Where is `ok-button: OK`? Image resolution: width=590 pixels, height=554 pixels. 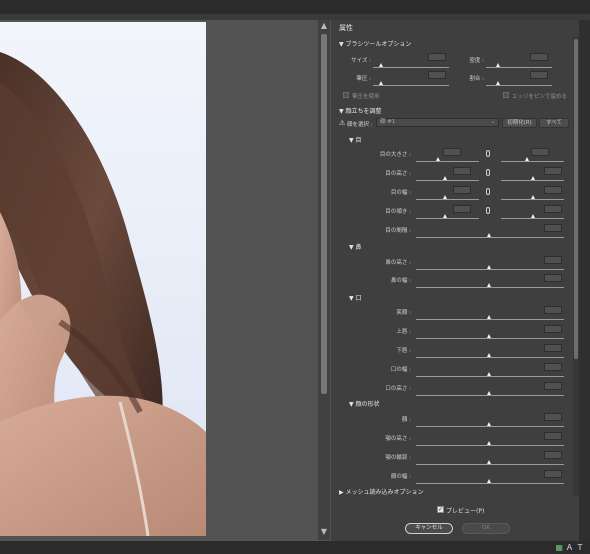
ok-button: OK is located at coordinates (486, 528).